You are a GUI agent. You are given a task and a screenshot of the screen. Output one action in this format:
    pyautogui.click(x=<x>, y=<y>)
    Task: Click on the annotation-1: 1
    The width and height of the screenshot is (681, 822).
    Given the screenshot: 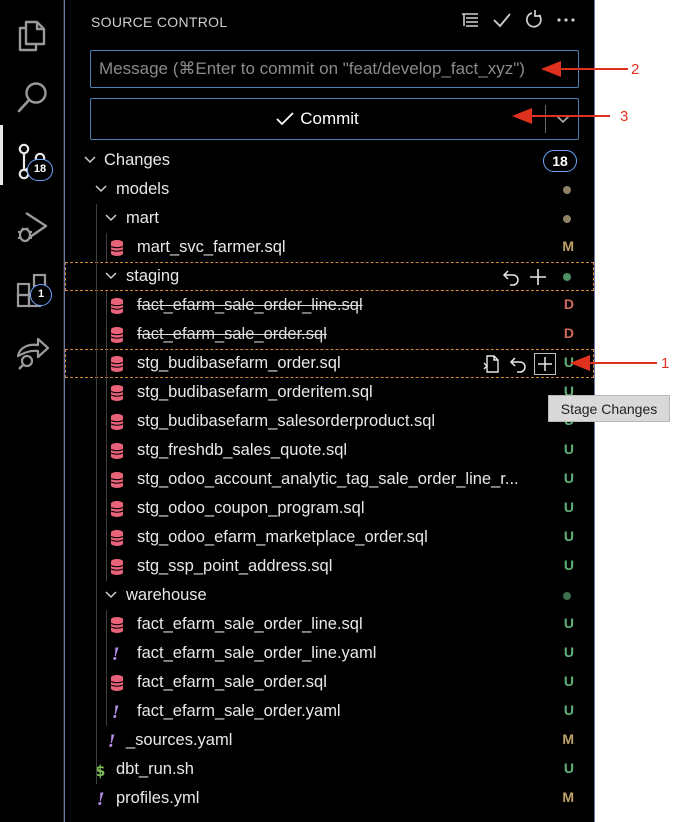 What is the action you would take?
    pyautogui.click(x=665, y=363)
    